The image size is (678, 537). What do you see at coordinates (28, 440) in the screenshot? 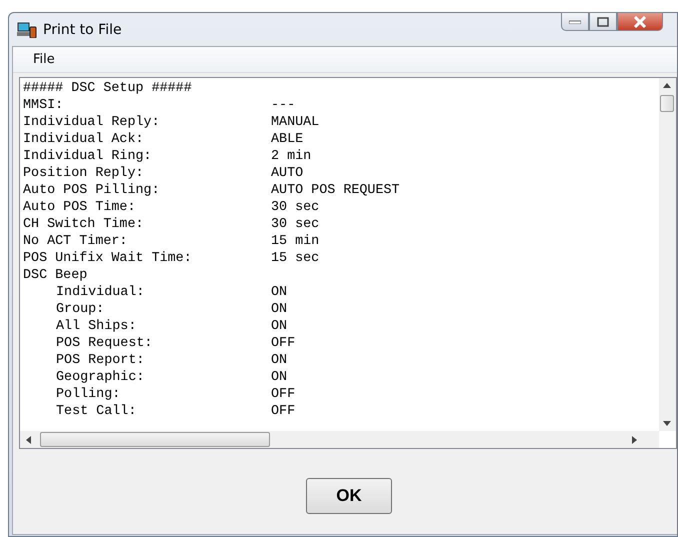
I see `scroll-left-icon` at bounding box center [28, 440].